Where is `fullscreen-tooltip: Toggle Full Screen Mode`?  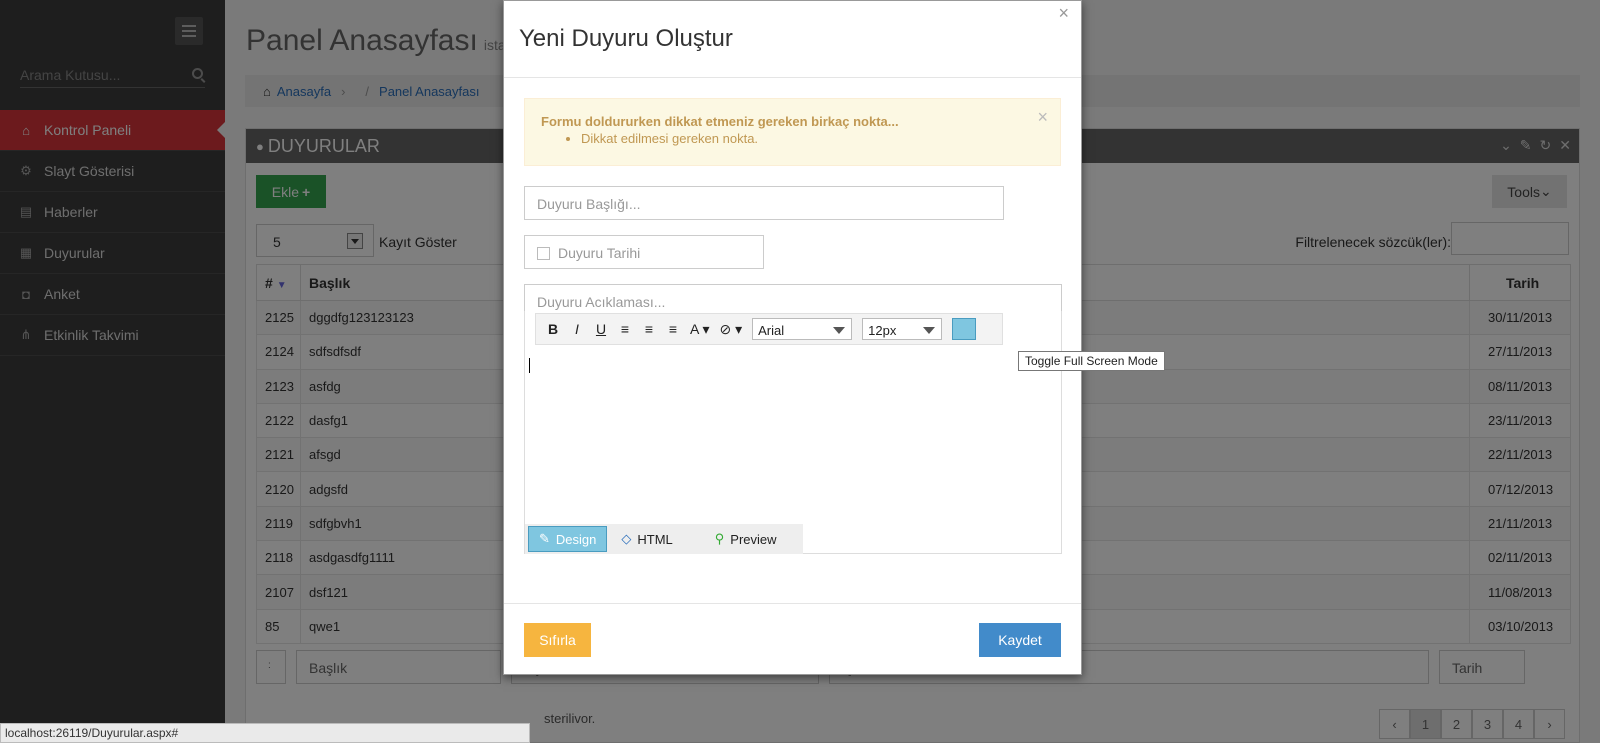 fullscreen-tooltip: Toggle Full Screen Mode is located at coordinates (1091, 361).